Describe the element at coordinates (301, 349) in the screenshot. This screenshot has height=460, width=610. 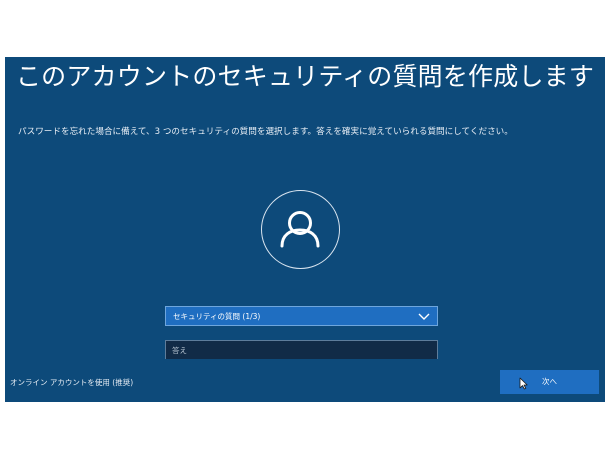
I see `answer-input` at that location.